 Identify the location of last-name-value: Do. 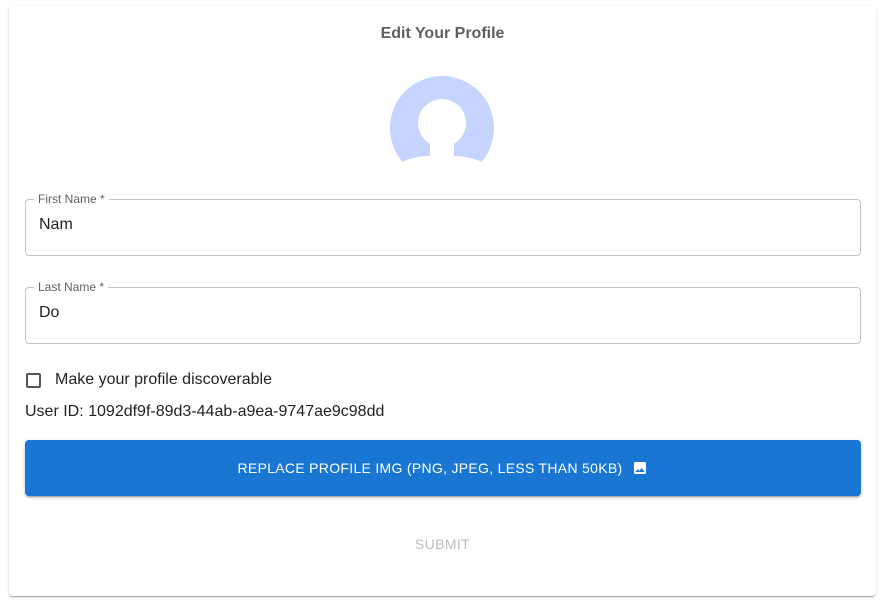
(49, 313).